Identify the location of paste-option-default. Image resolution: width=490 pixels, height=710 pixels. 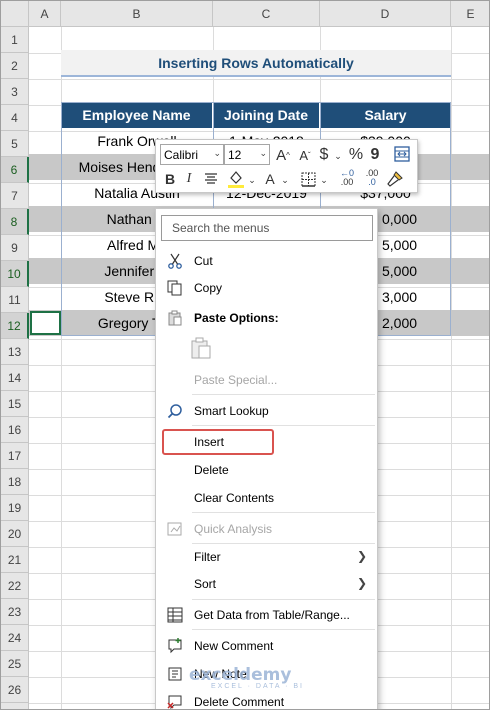
(205, 348).